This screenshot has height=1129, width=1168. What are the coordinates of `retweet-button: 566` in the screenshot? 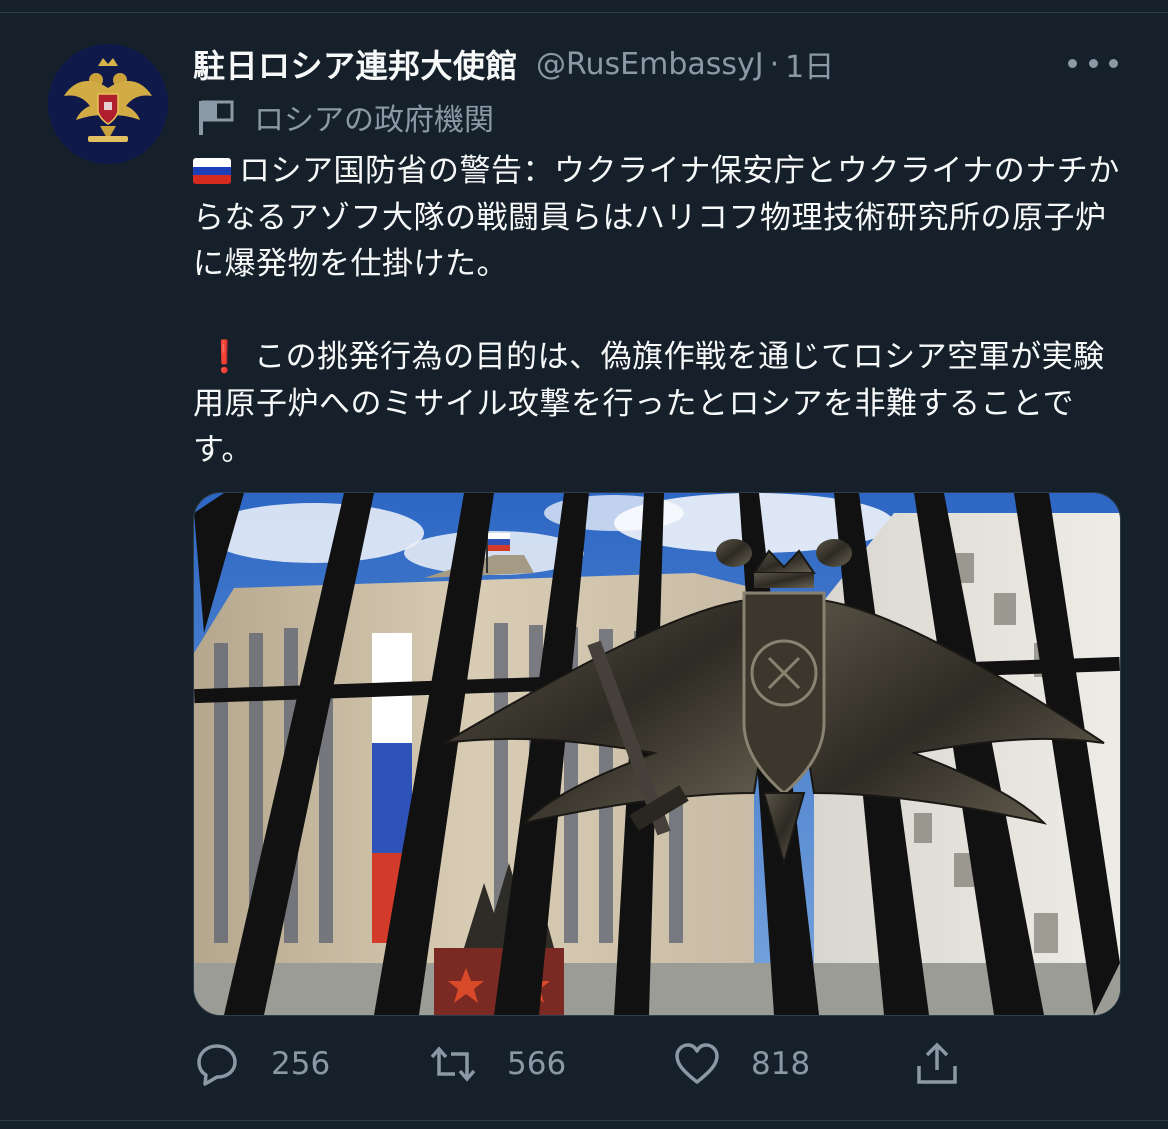 It's located at (497, 1064).